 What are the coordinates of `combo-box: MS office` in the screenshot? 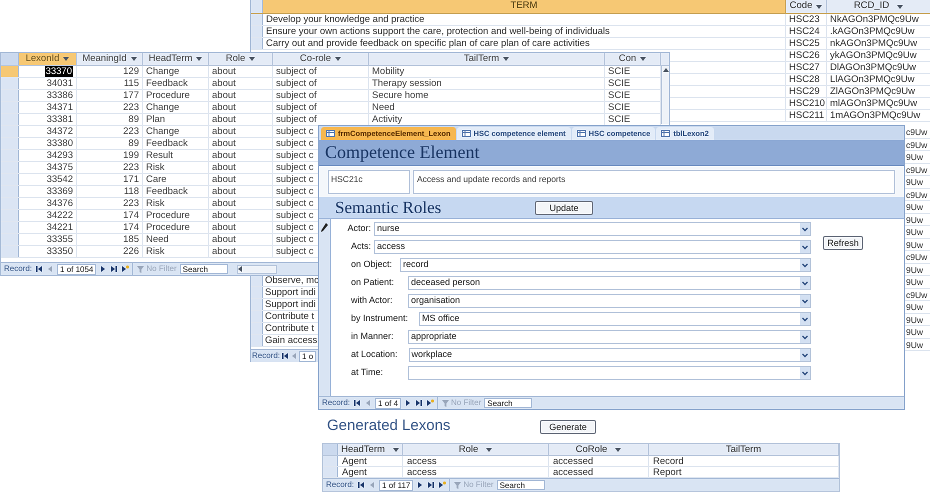 It's located at (615, 319).